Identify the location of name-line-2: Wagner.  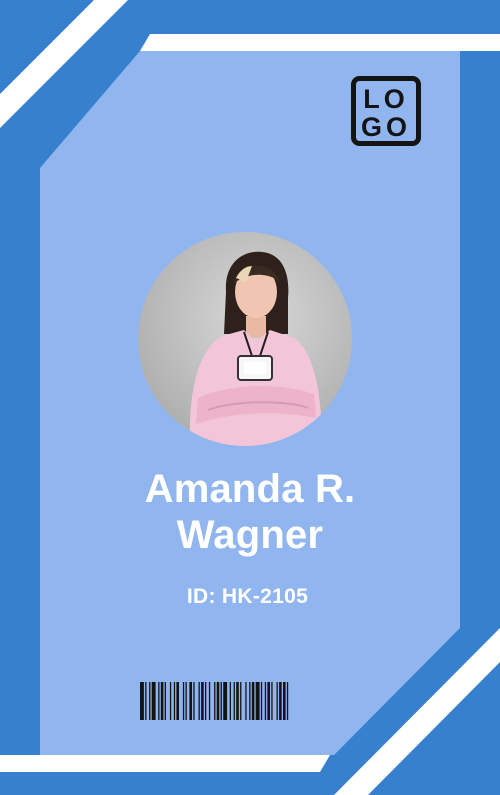
(250, 535).